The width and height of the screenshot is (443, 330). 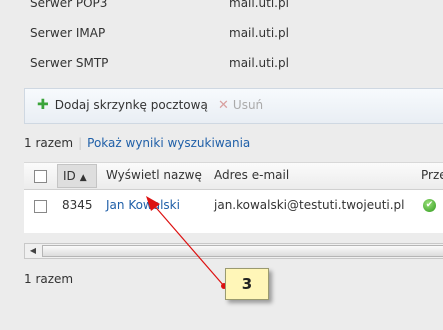 What do you see at coordinates (247, 284) in the screenshot?
I see `annotation-callout: 3` at bounding box center [247, 284].